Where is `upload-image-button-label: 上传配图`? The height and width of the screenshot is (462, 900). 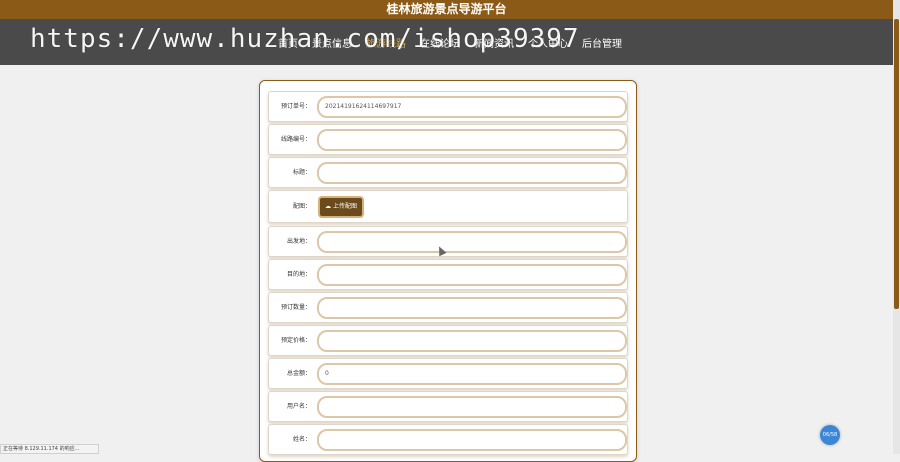 upload-image-button-label: 上传配图 is located at coordinates (344, 206).